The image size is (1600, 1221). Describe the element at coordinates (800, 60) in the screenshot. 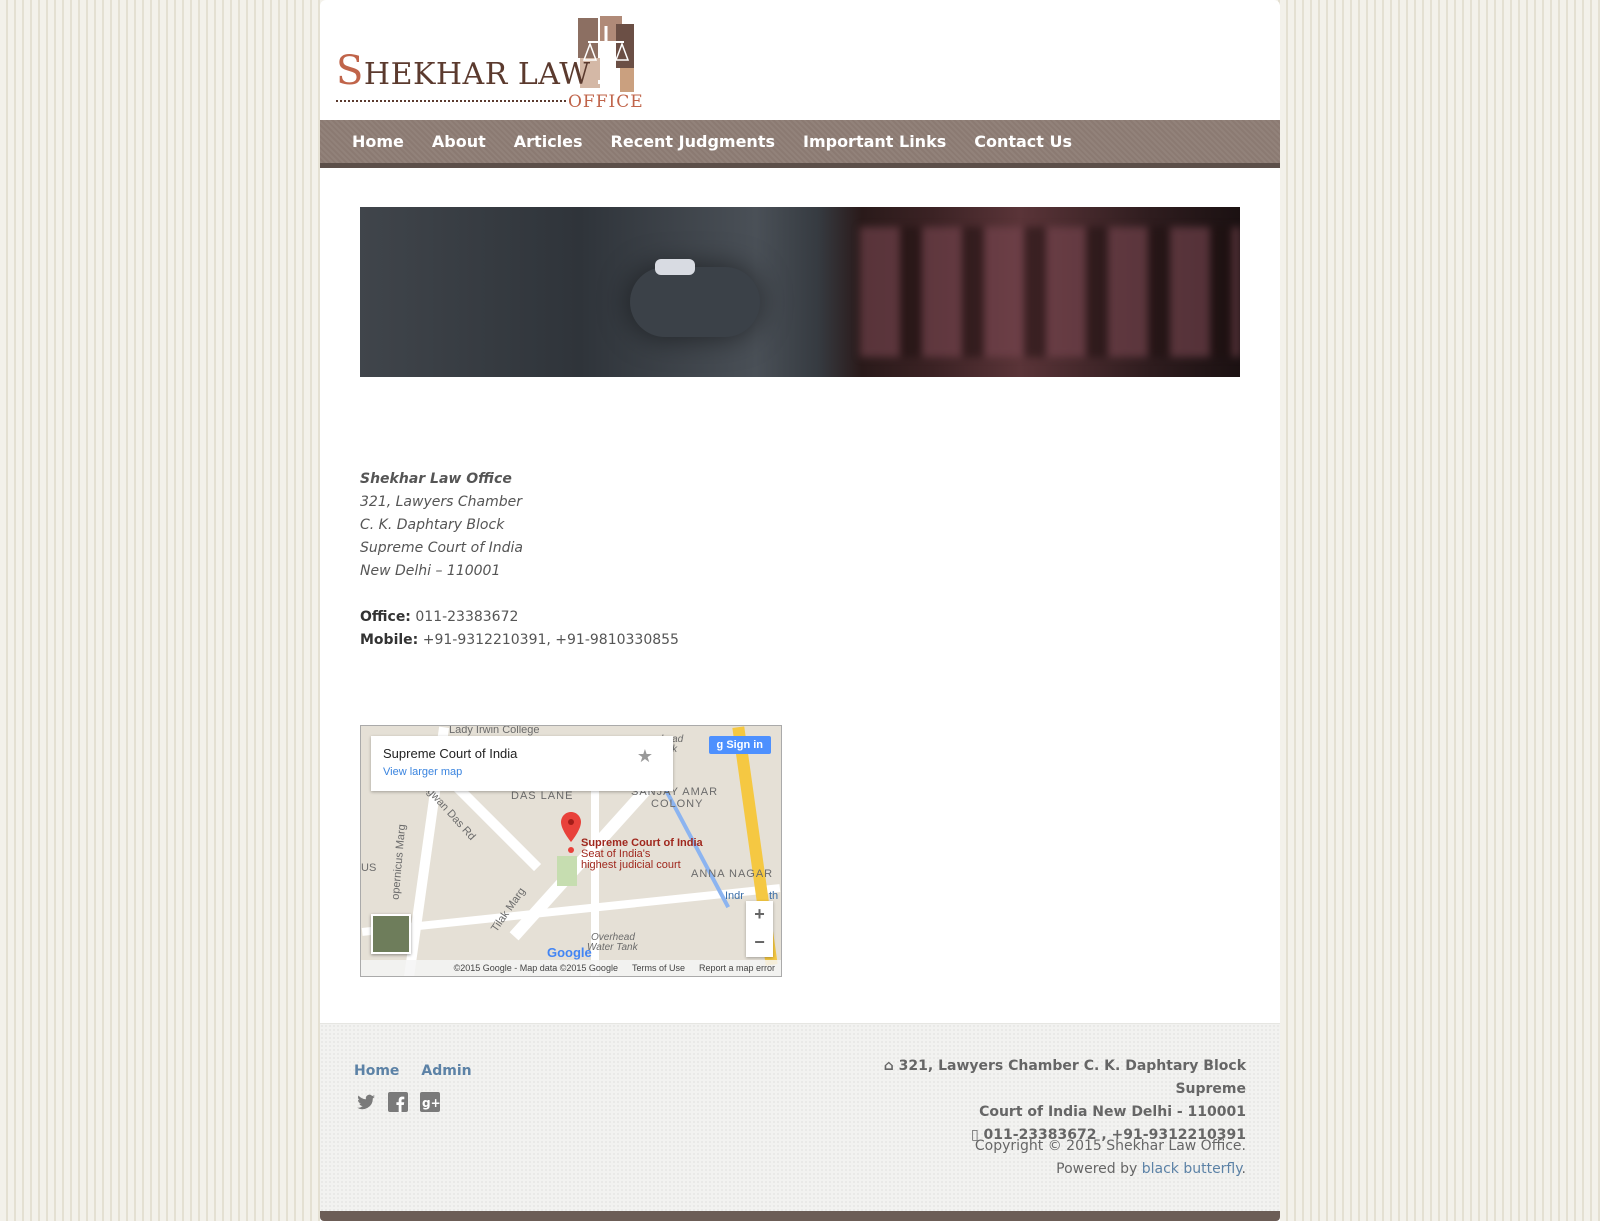

I see `header: SHEKHAR LAW OFFICE` at that location.